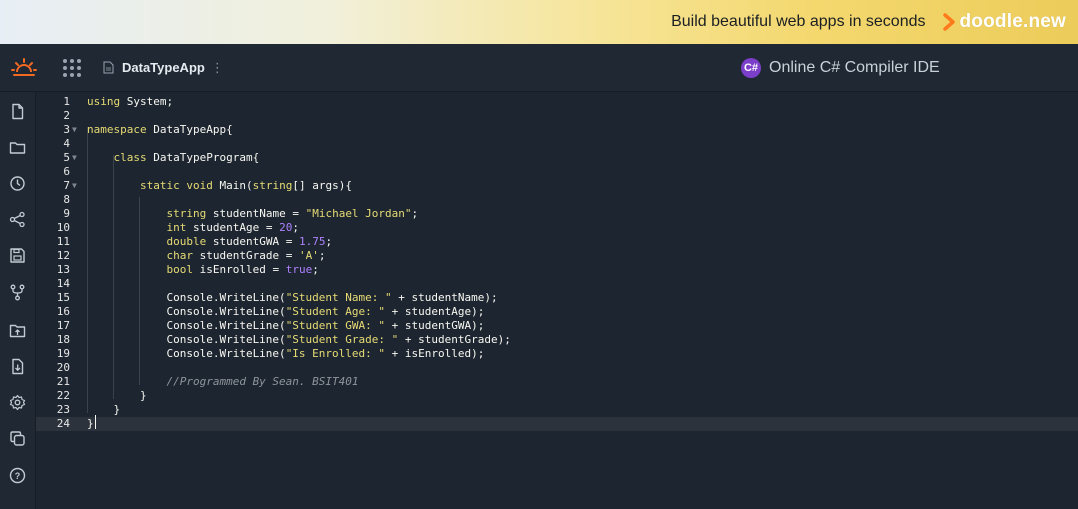  What do you see at coordinates (557, 242) in the screenshot?
I see `code-line: 11 double studentGWA = 1.75;` at bounding box center [557, 242].